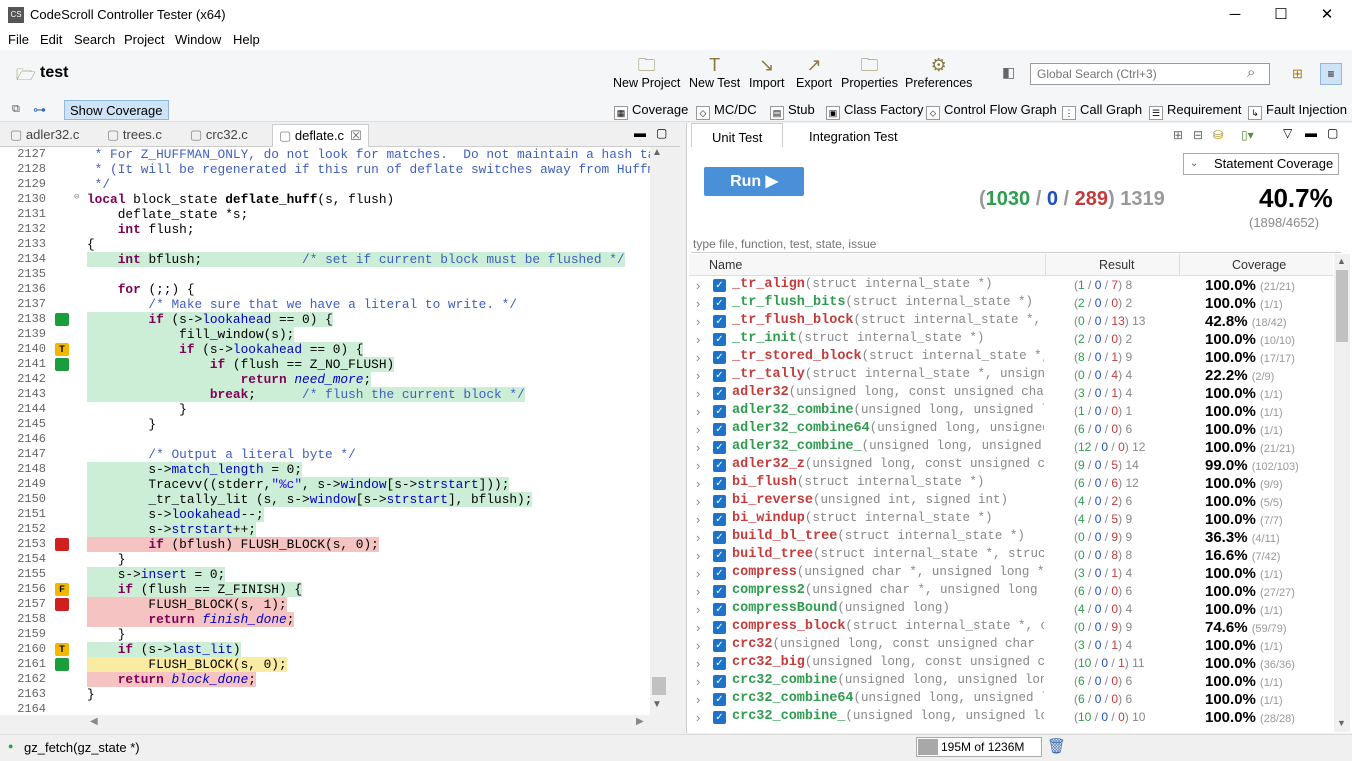 The image size is (1352, 761). I want to click on call-graph-button: ⋮ Call Graph, so click(1102, 111).